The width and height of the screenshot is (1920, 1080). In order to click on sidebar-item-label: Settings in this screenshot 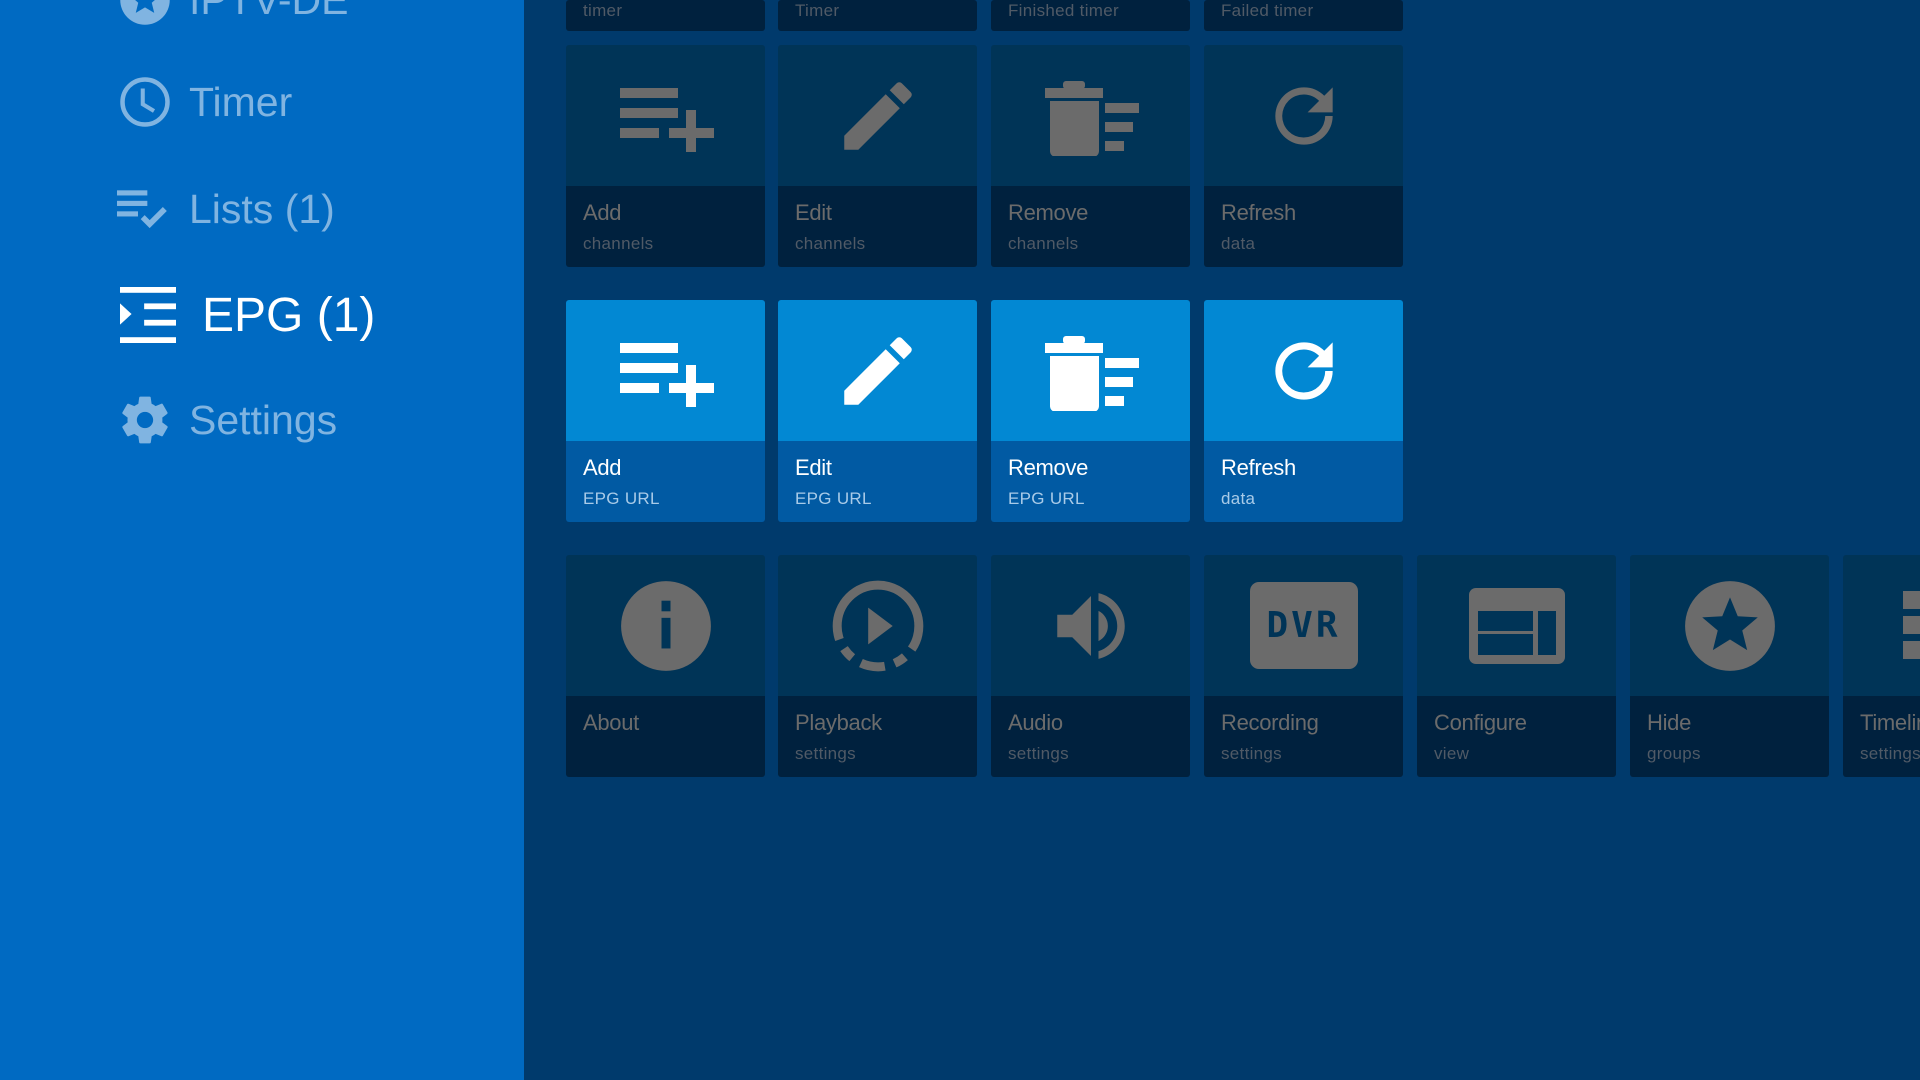, I will do `click(263, 419)`.